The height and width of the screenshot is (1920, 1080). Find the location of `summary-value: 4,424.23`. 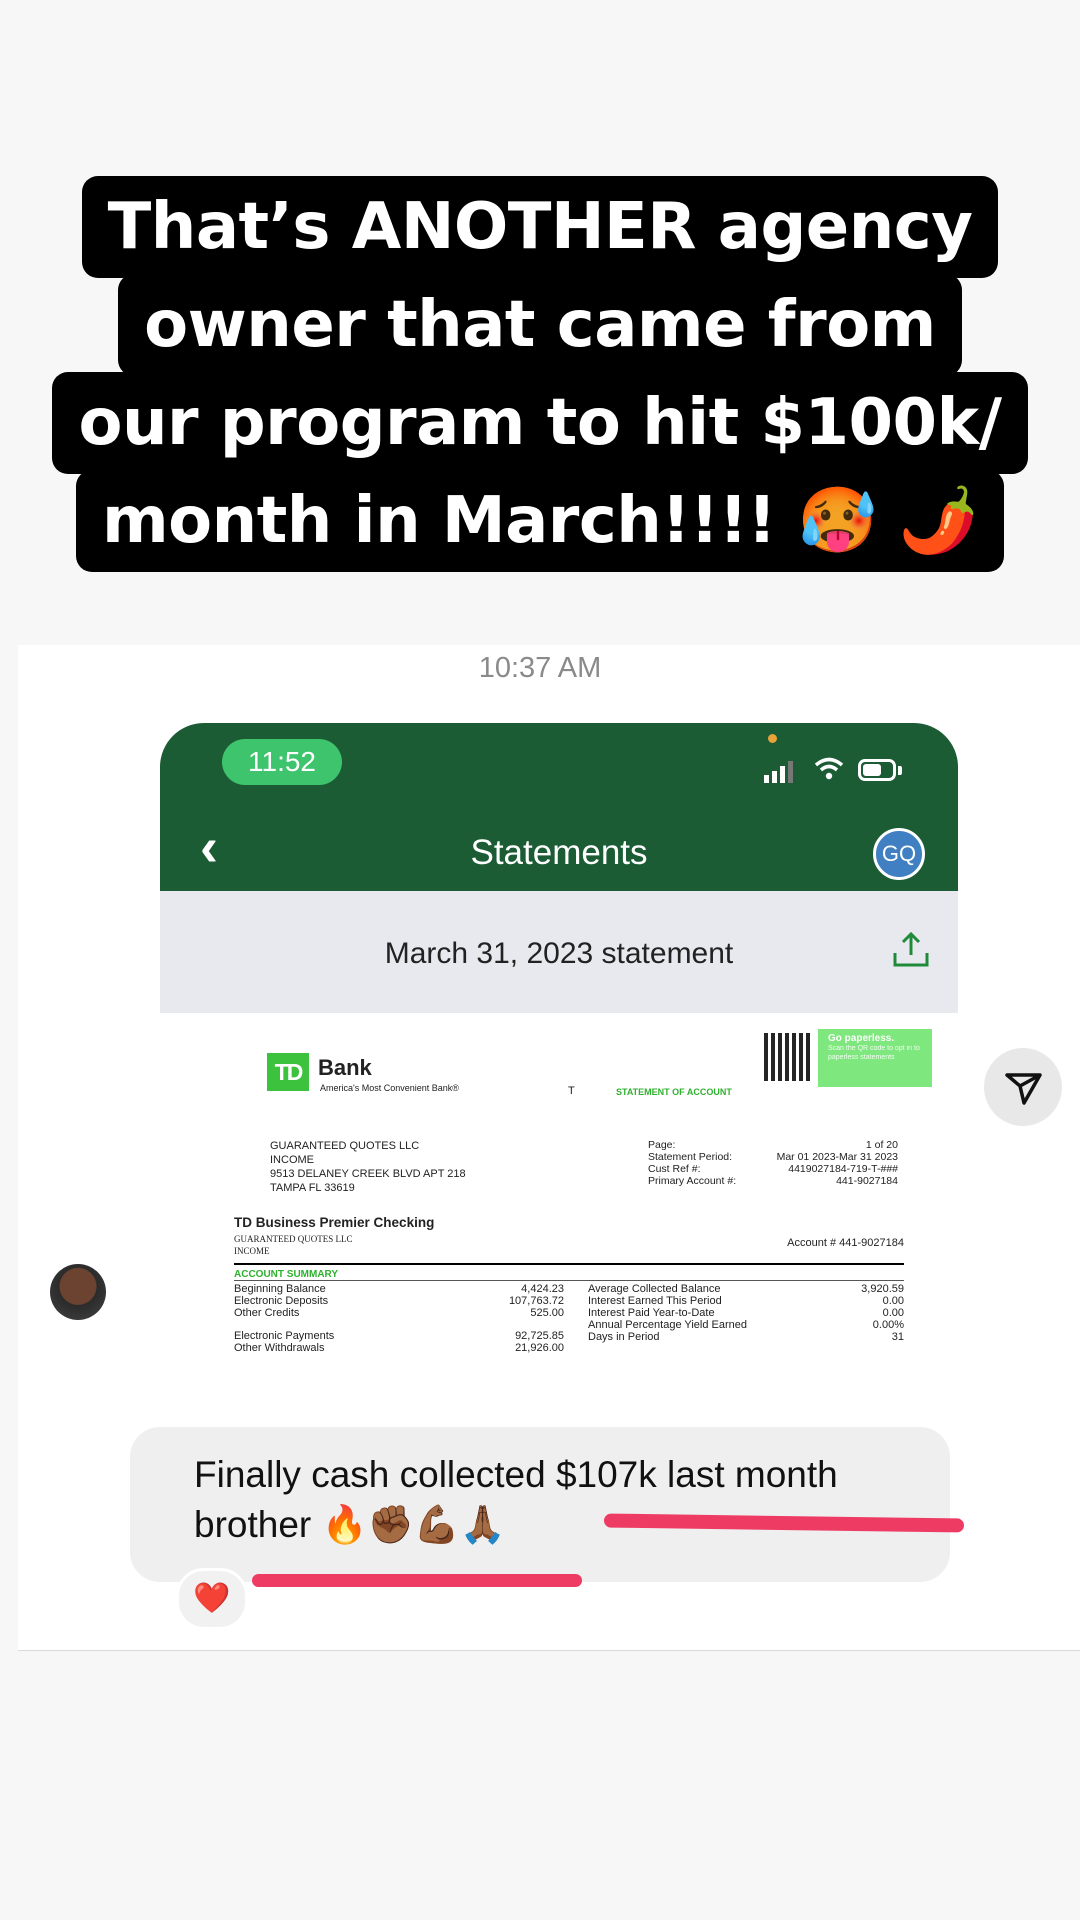

summary-value: 4,424.23 is located at coordinates (542, 1289).